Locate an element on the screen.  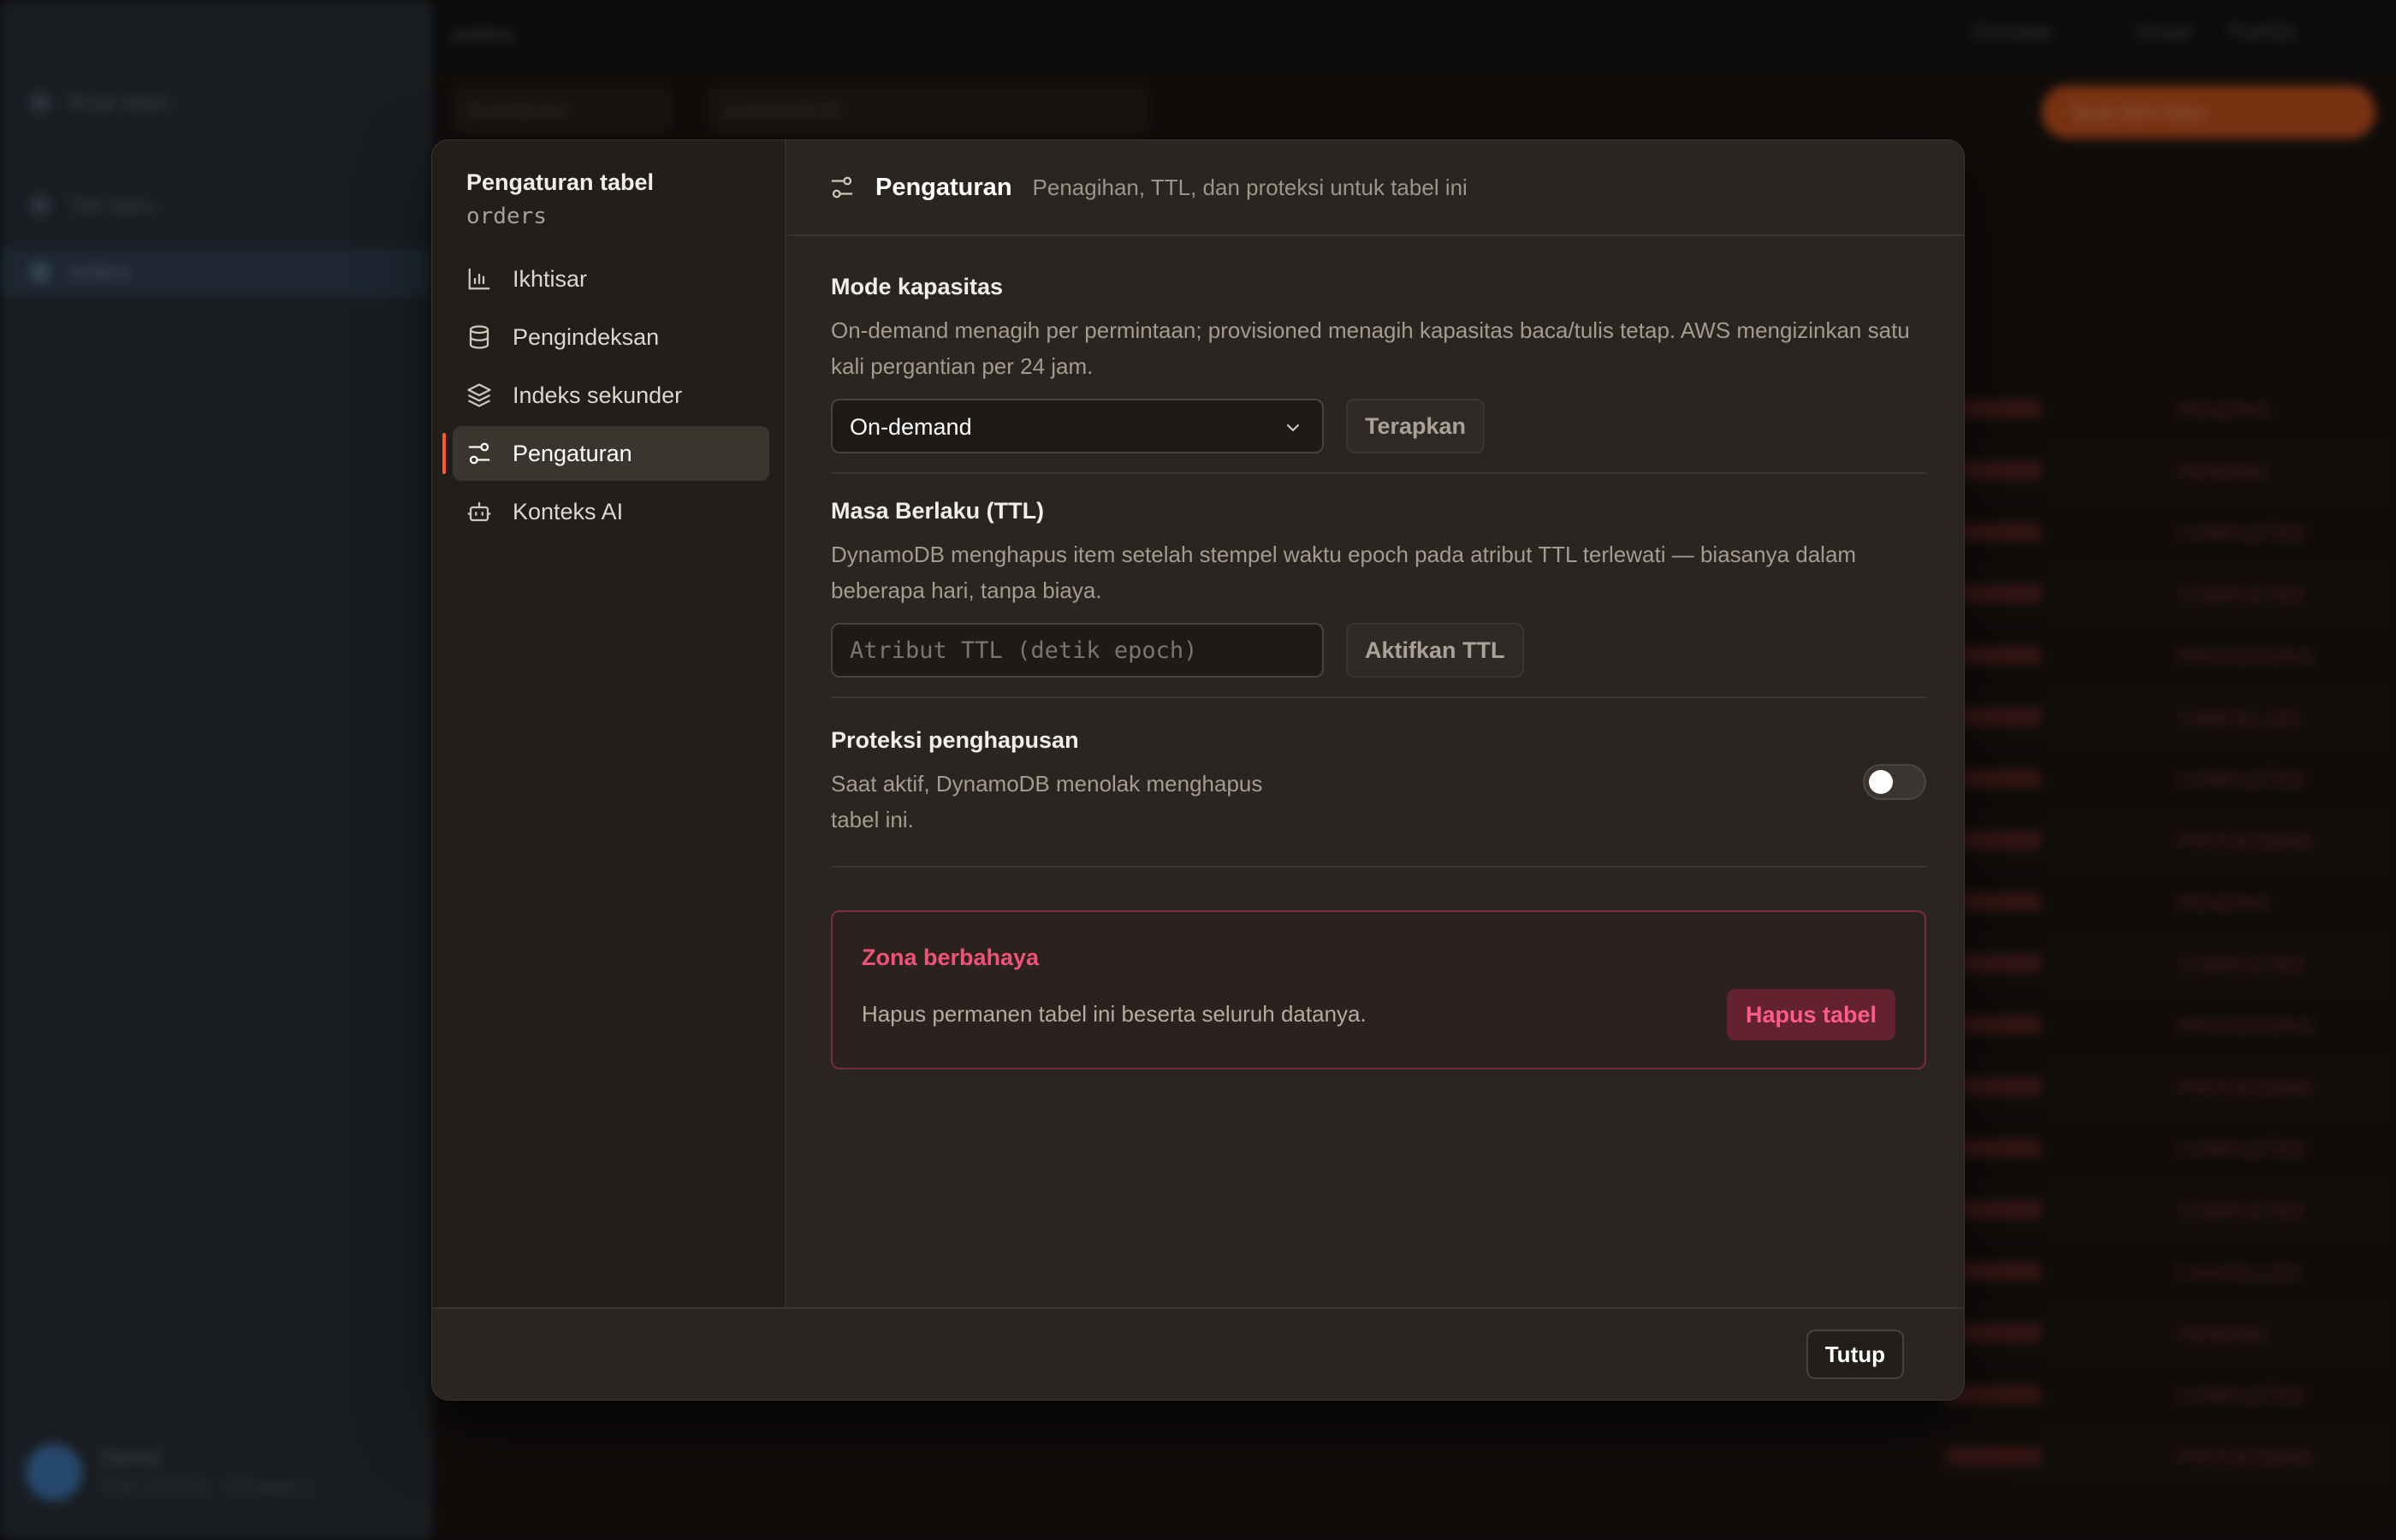
deletion-protection-toggle is located at coordinates (1895, 782).